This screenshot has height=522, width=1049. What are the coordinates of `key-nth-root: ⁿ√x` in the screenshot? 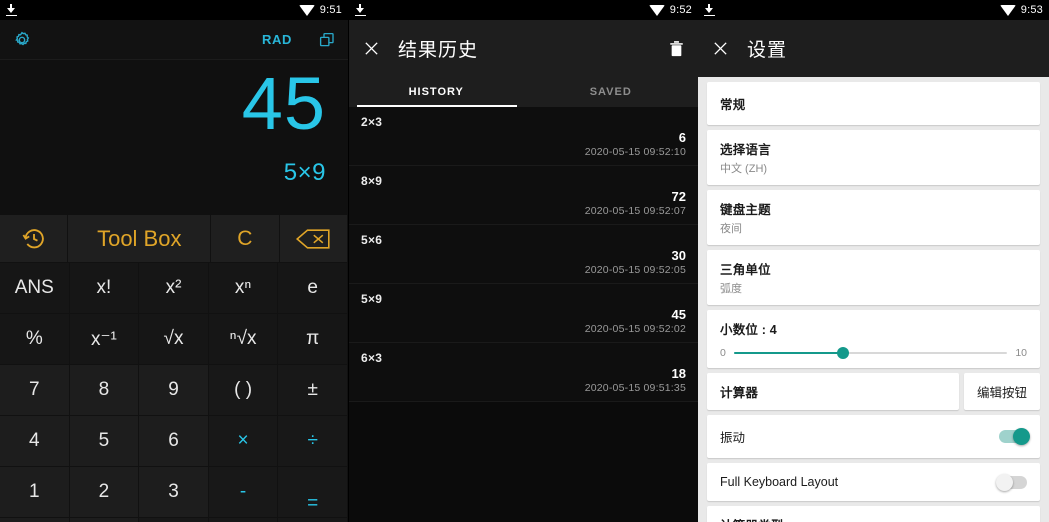 It's located at (243, 339).